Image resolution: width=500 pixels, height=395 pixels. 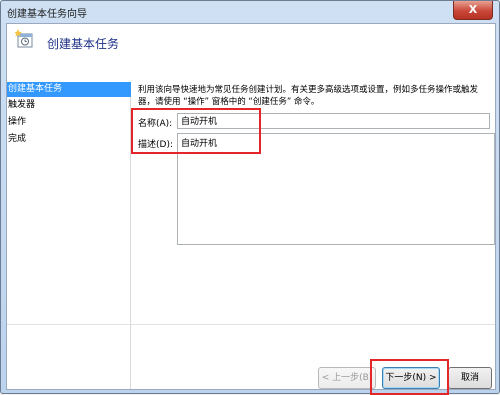 I want to click on back-button: < 上一步(B), so click(x=347, y=378).